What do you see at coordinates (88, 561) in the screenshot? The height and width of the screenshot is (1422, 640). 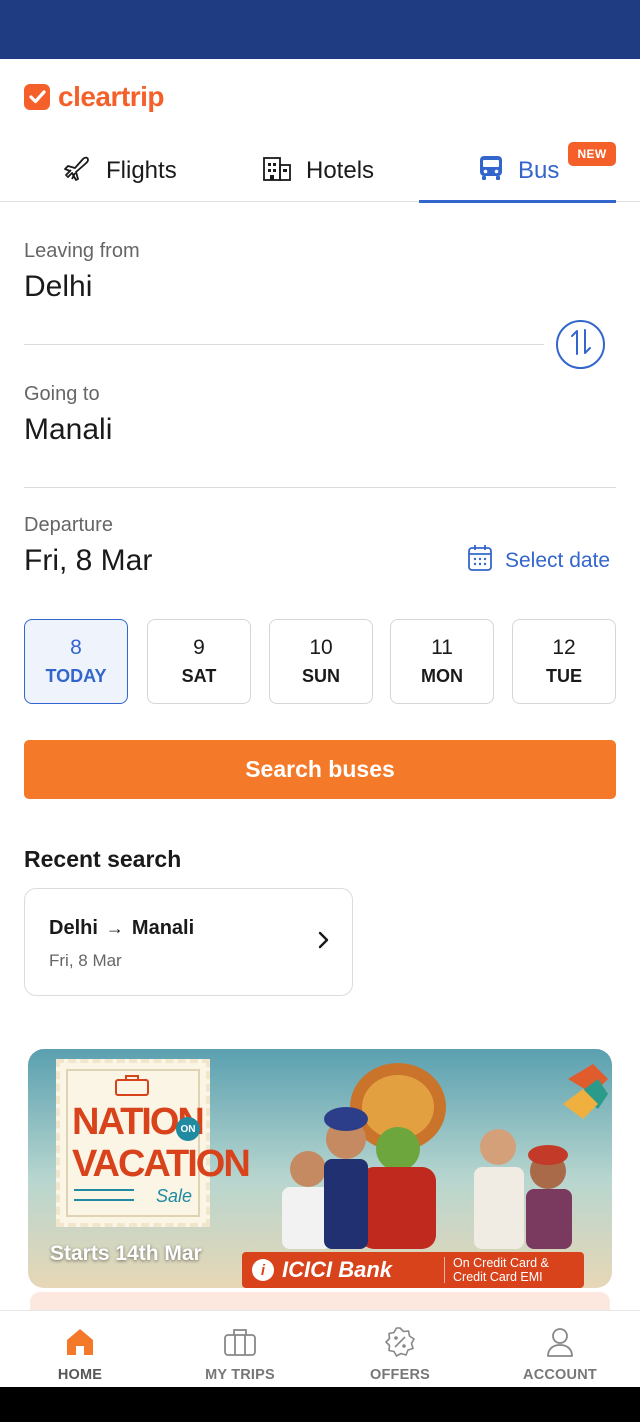 I see `departure-date-value: Fri, 8 Mar` at bounding box center [88, 561].